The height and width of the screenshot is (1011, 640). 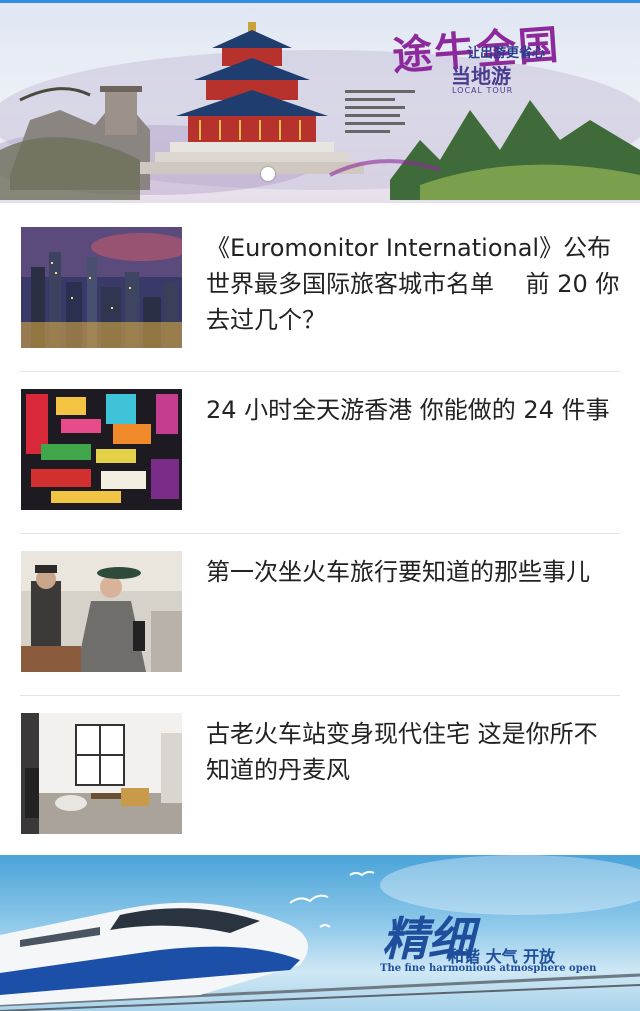 I want to click on city-night-skyline-image, so click(x=101, y=287).